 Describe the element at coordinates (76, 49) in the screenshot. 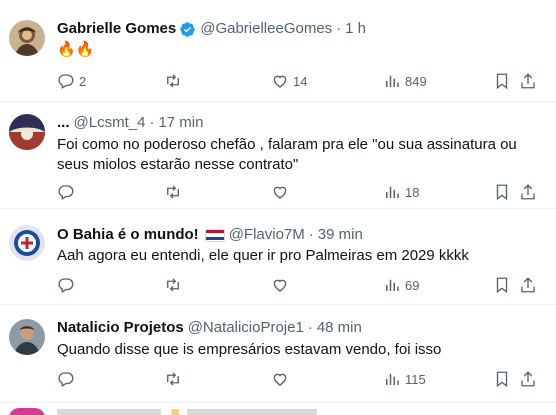

I see `tweet-text: 🔥🔥` at that location.